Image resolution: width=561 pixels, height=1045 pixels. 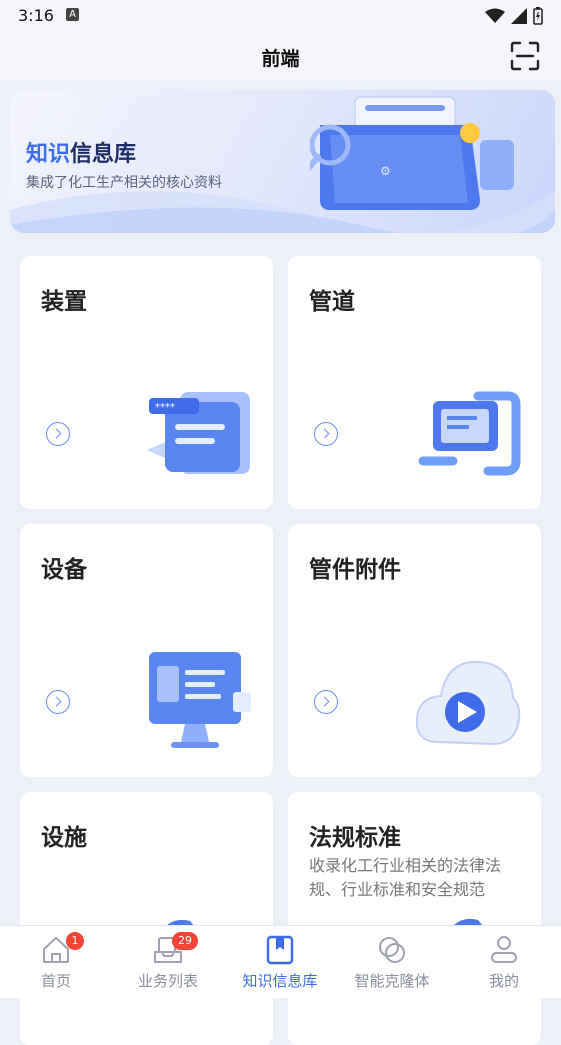 I want to click on status-time: 3:16, so click(x=36, y=15).